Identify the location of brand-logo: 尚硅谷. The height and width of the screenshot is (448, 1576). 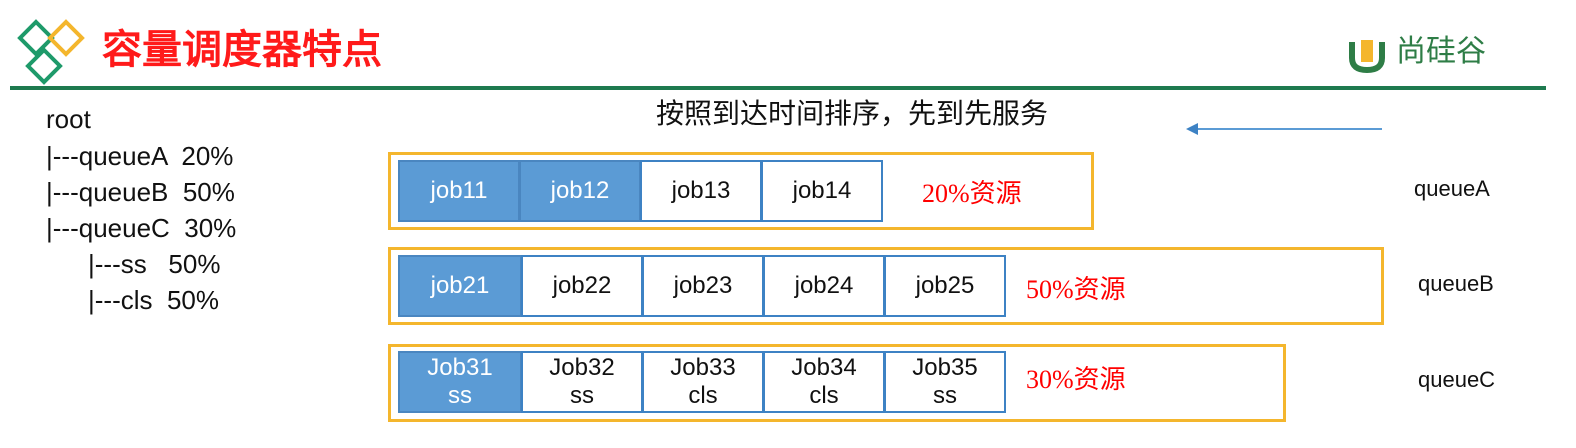
(1436, 52).